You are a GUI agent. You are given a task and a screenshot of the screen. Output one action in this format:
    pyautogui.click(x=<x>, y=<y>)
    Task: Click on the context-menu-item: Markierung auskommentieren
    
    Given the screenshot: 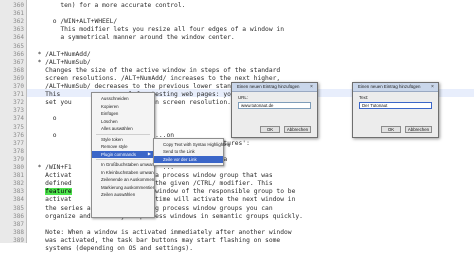 What is the action you would take?
    pyautogui.click(x=123, y=188)
    